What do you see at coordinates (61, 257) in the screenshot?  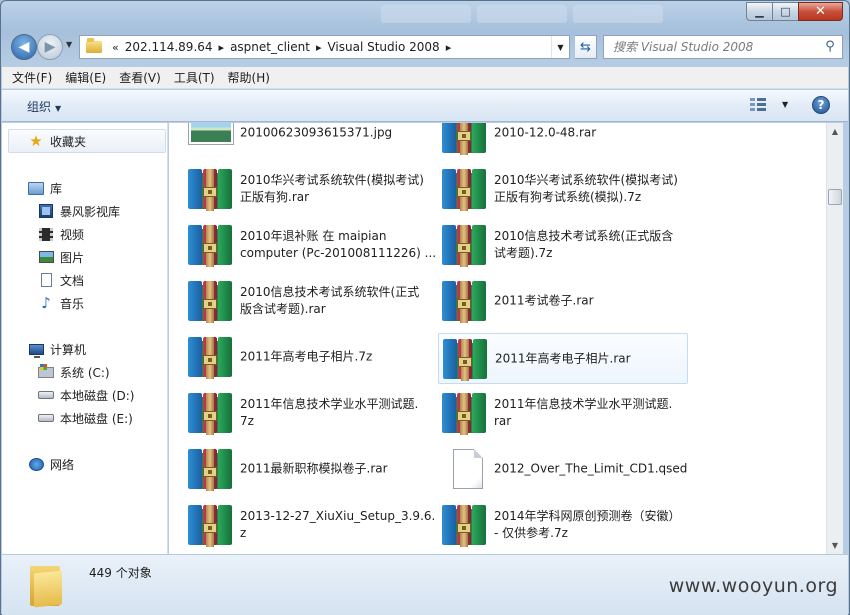 I see `sidebar-item-pictures: 图片` at bounding box center [61, 257].